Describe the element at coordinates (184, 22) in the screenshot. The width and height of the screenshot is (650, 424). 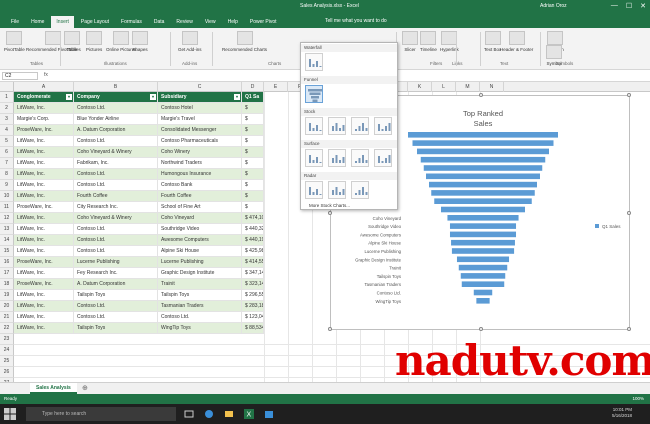
I see `tab-review: Review` at that location.